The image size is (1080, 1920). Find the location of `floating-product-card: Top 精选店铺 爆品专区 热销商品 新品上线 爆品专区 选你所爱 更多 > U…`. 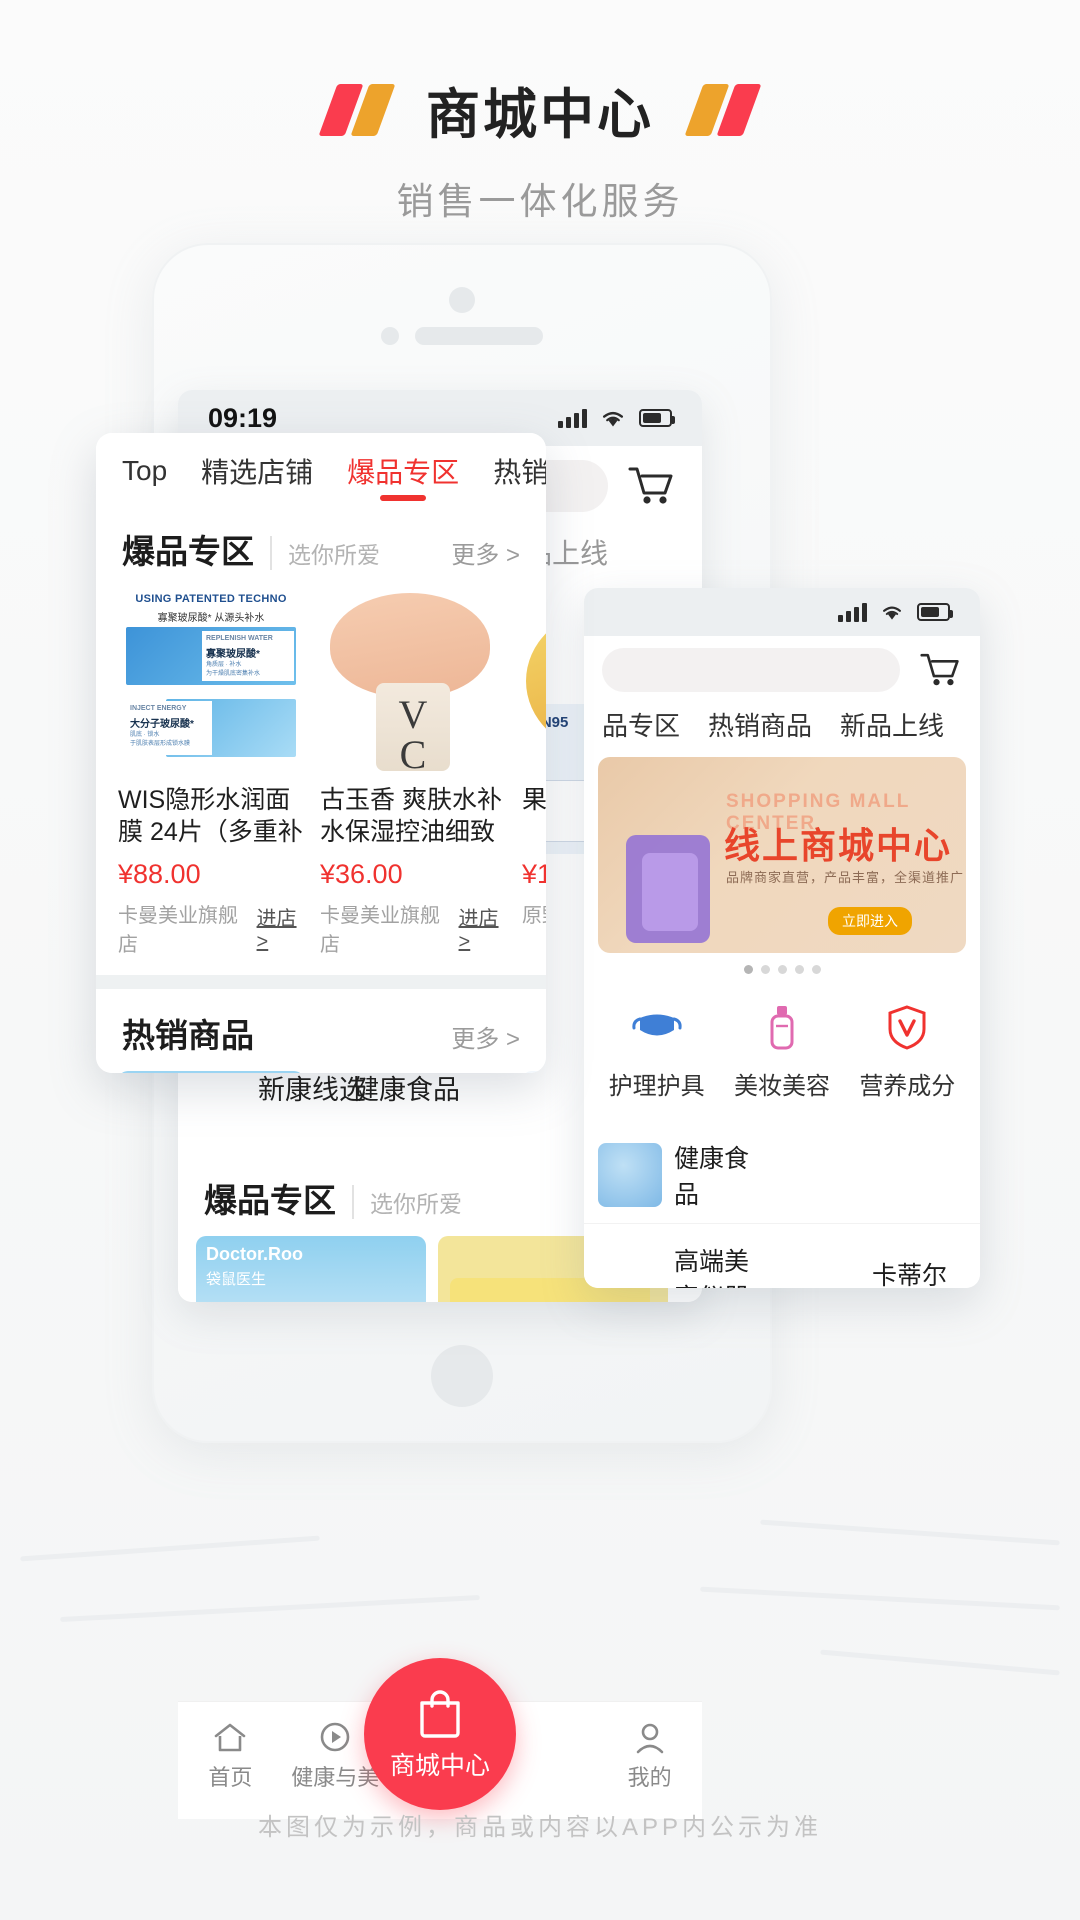

floating-product-card: Top 精选店铺 爆品专区 热销商品 新品上线 爆品专区 选你所爱 更多 > U… is located at coordinates (321, 753).